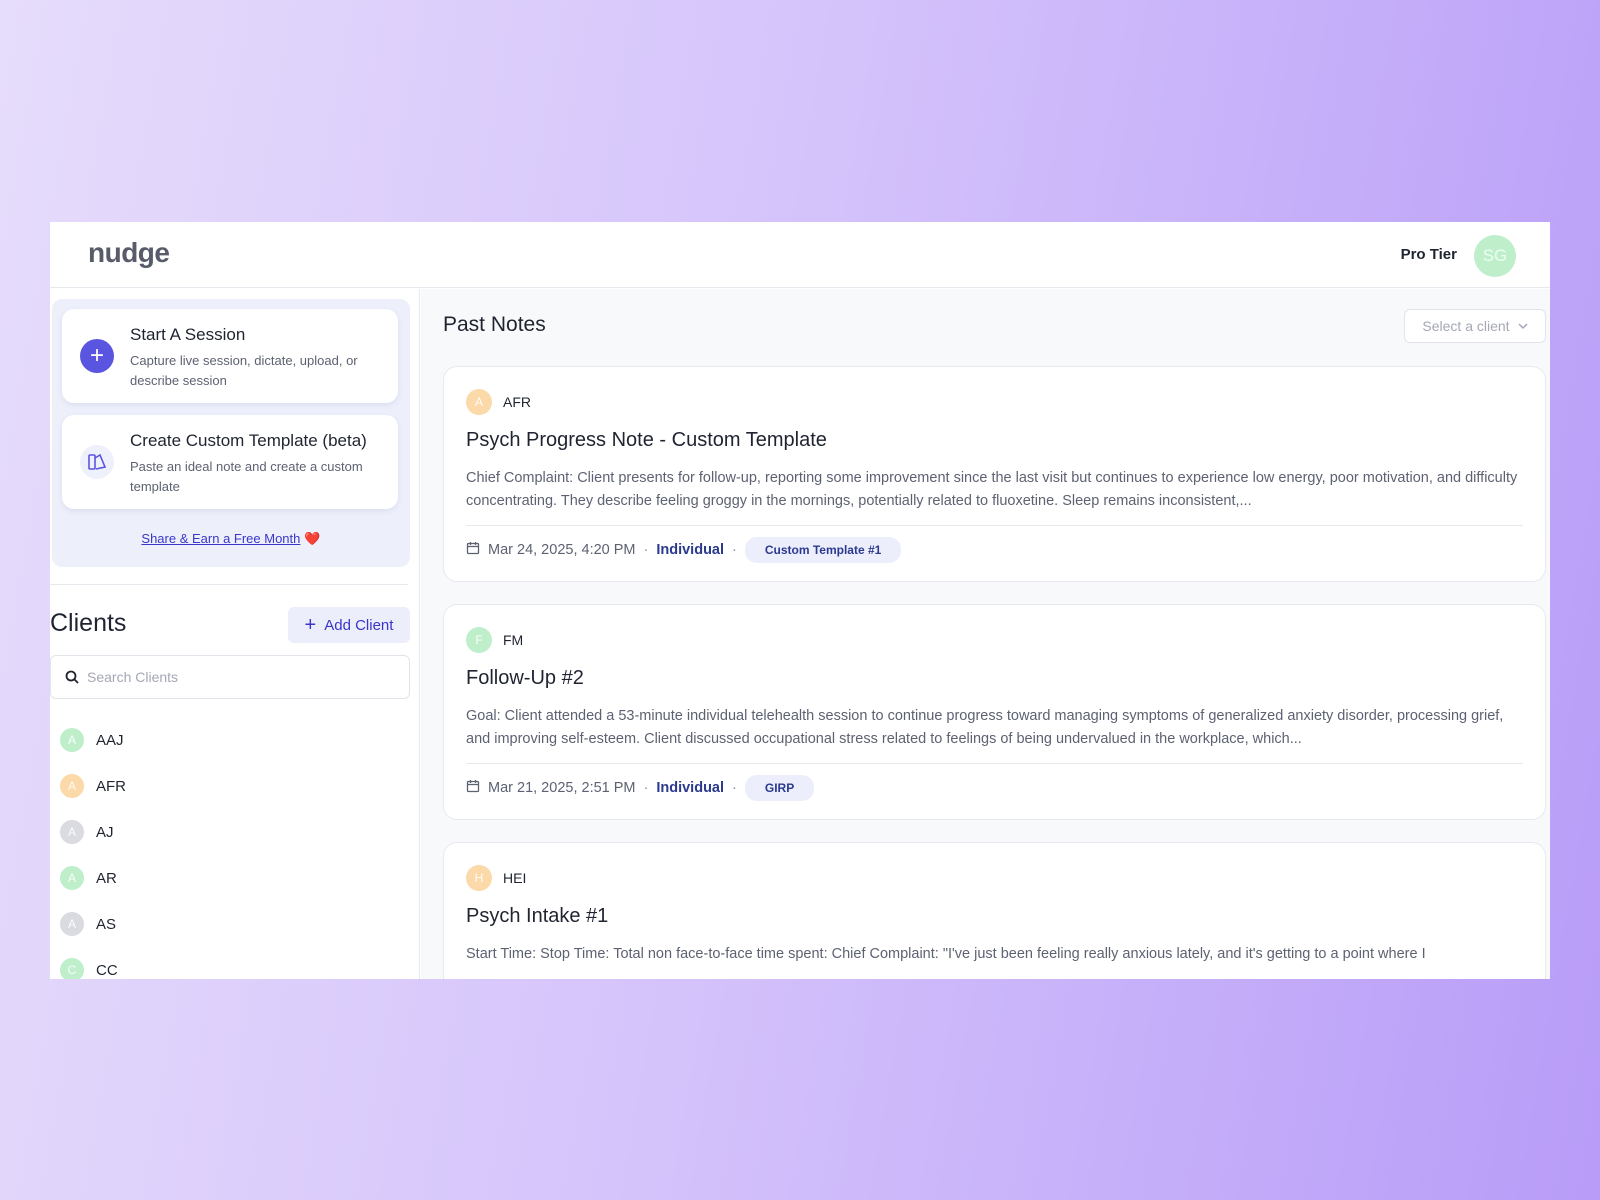 This screenshot has width=1600, height=1200. Describe the element at coordinates (111, 786) in the screenshot. I see `client-name: AFR` at that location.